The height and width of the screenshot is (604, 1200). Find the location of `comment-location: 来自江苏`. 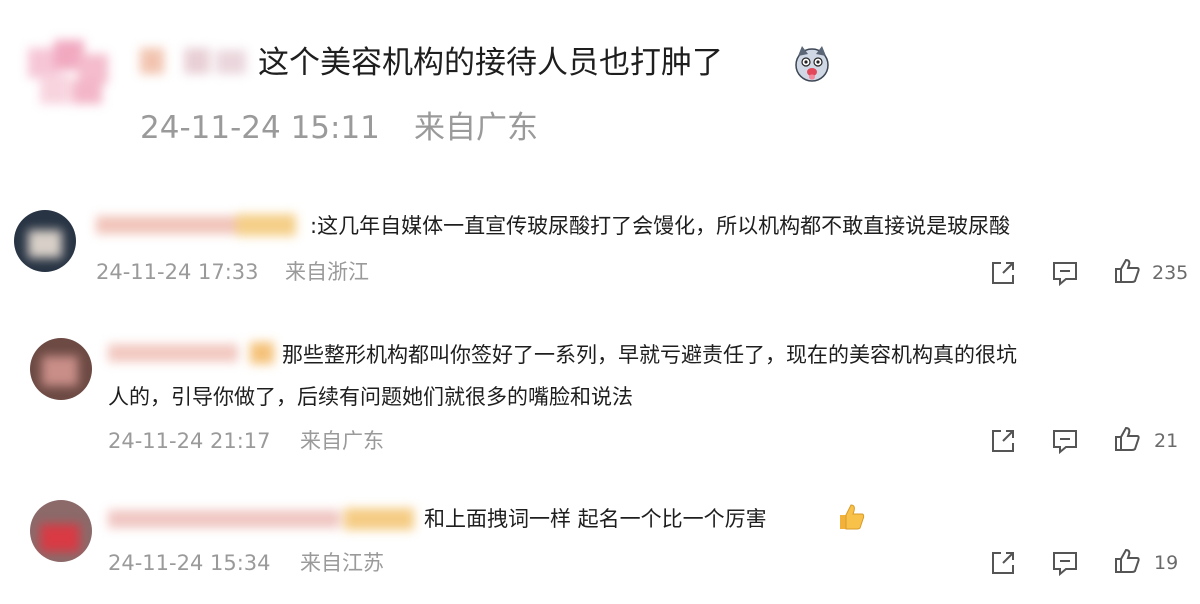

comment-location: 来自江苏 is located at coordinates (342, 563).